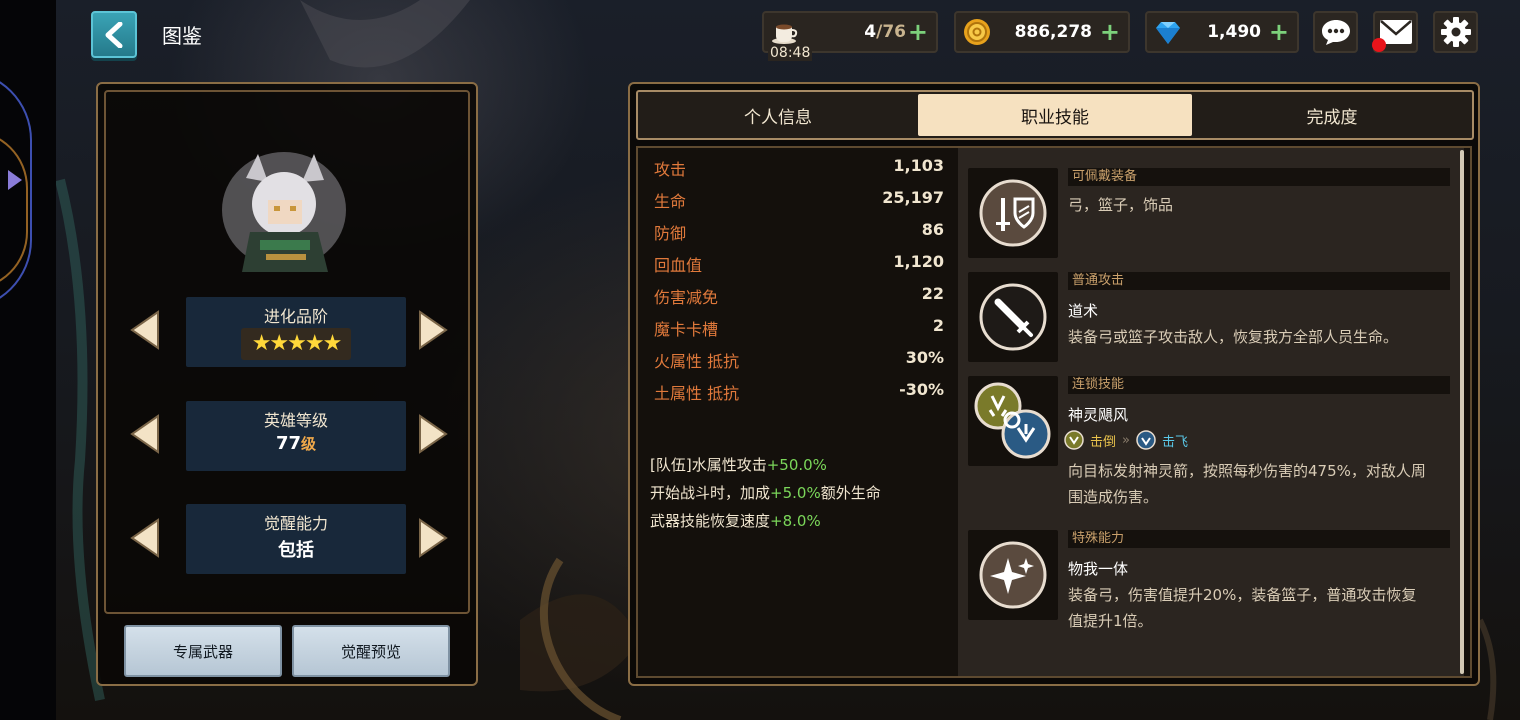  Describe the element at coordinates (1053, 32) in the screenshot. I see `gold-value: 886,278` at that location.